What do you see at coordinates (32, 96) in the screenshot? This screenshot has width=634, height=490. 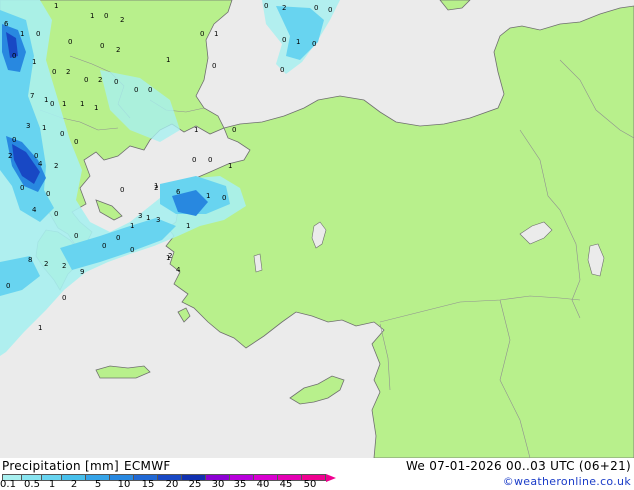 I see `point-value-label: 7` at bounding box center [32, 96].